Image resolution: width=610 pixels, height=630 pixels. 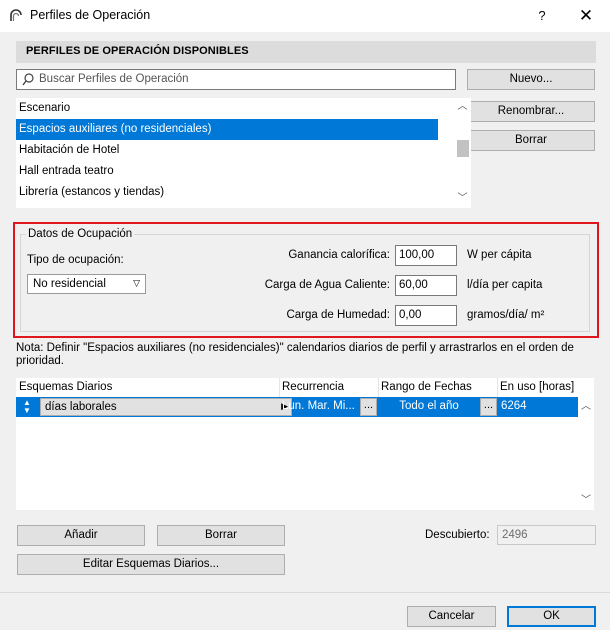 What do you see at coordinates (166, 407) in the screenshot?
I see `schedule-name-cell: días laborales ▶` at bounding box center [166, 407].